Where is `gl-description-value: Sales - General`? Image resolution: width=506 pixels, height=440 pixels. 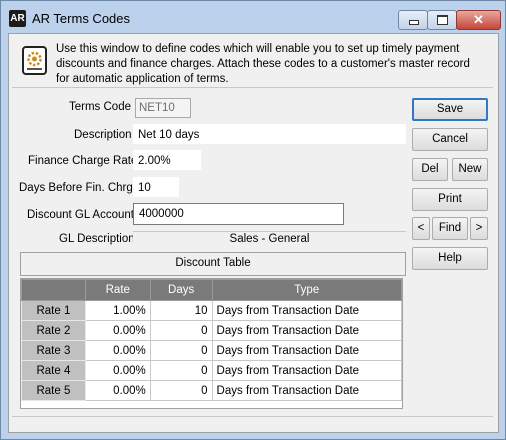
gl-description-value: Sales - General is located at coordinates (269, 240).